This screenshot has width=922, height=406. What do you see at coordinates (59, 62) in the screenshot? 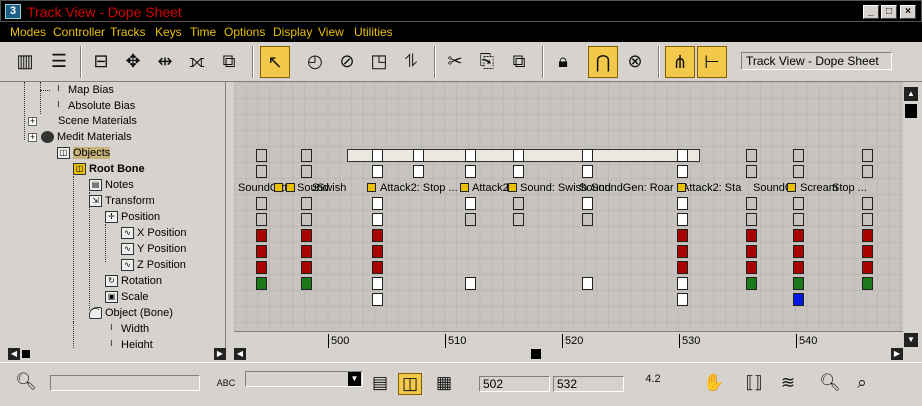
I see `filter-list-icon: ☰` at bounding box center [59, 62].